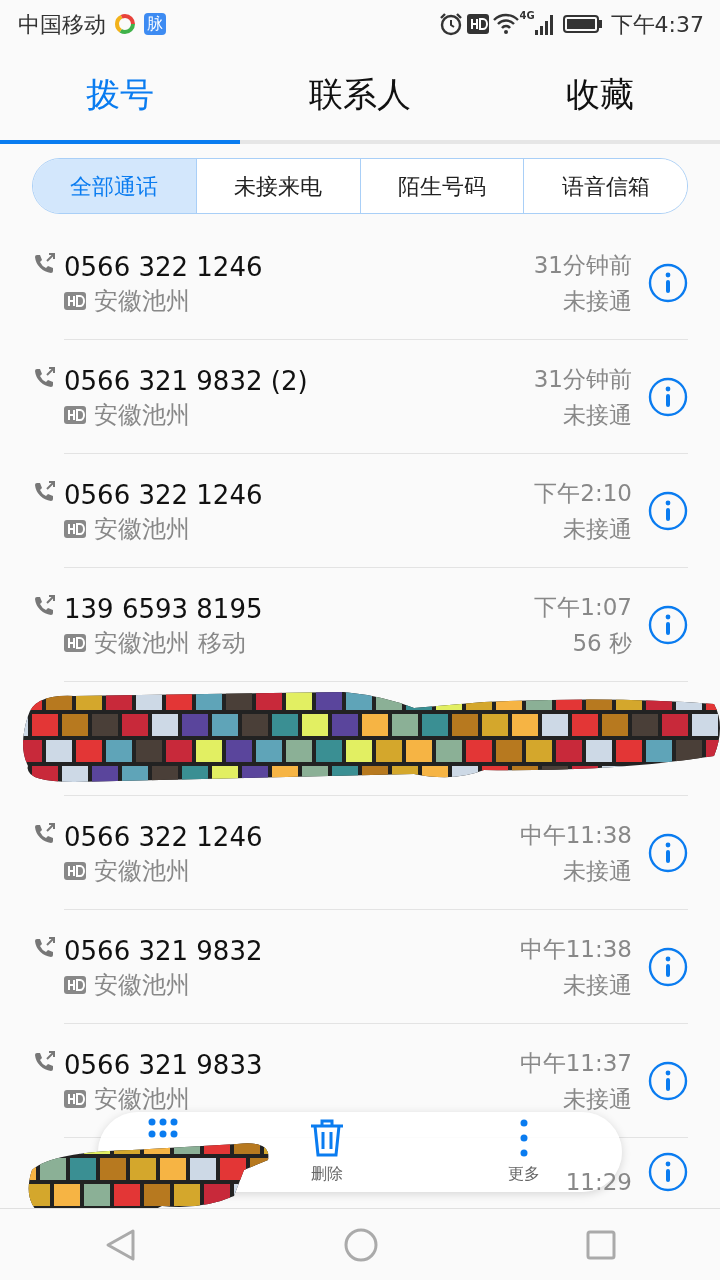 This screenshot has width=720, height=1280. I want to click on wifi-icon, so click(506, 24).